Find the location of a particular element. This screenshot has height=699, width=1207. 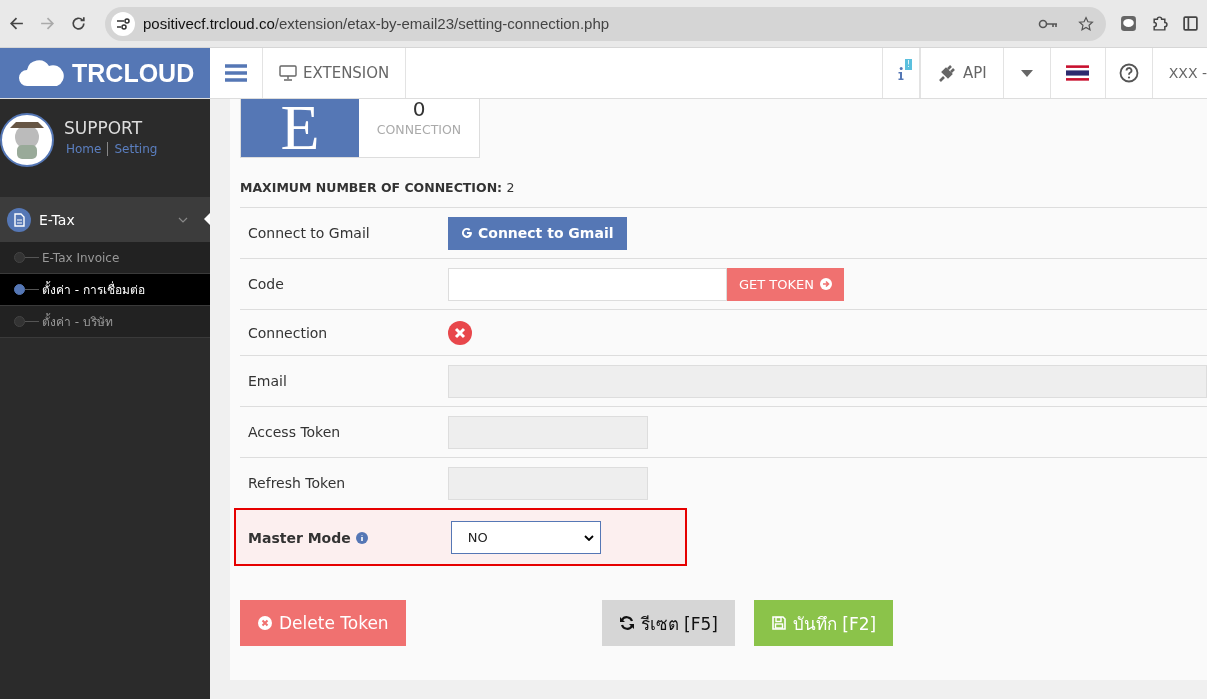

field-label: Connect to Gmail is located at coordinates (309, 233).